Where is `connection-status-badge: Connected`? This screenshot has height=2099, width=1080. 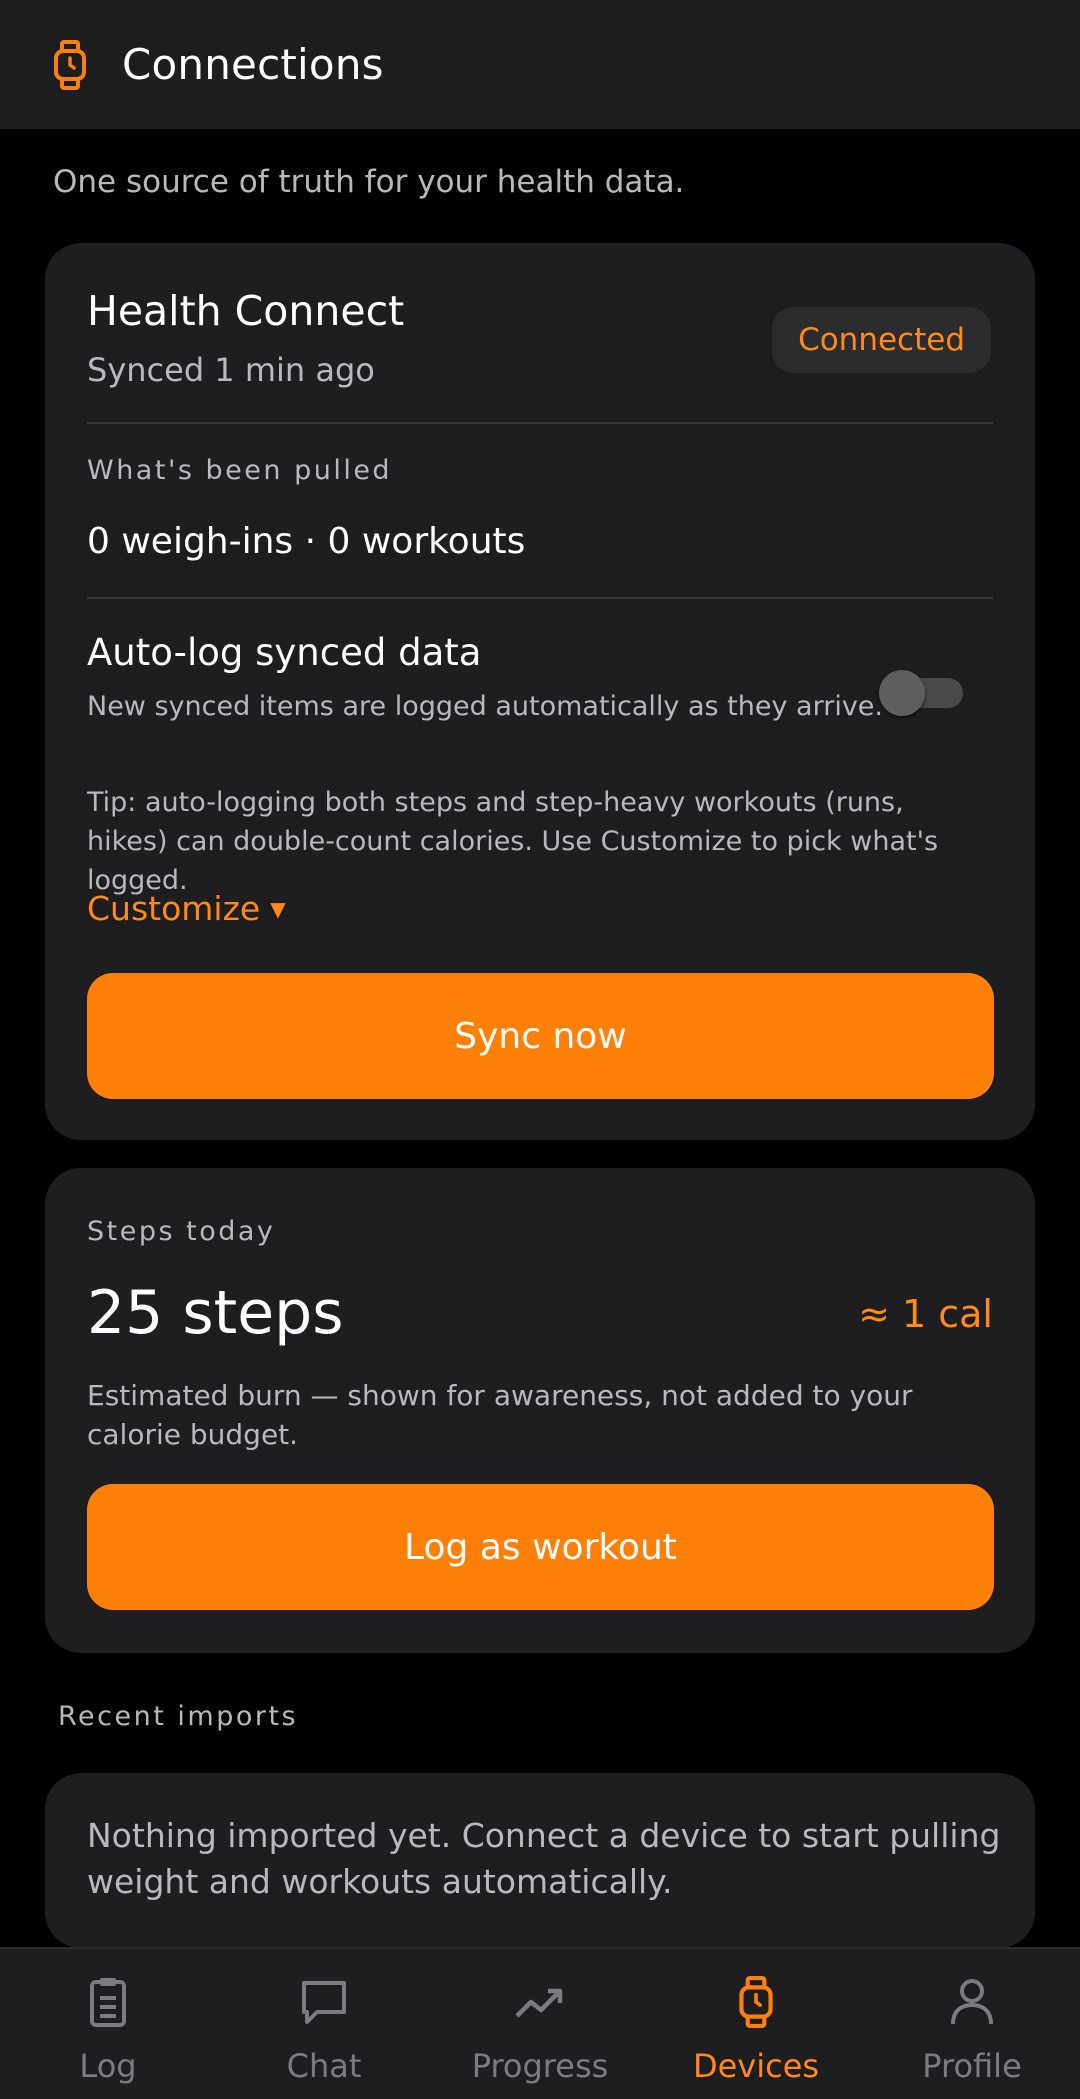
connection-status-badge: Connected is located at coordinates (881, 340).